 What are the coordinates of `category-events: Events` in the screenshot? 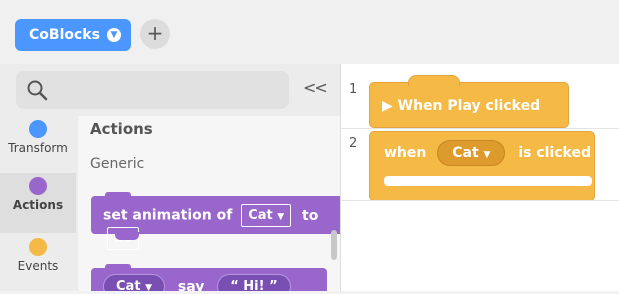 It's located at (38, 264).